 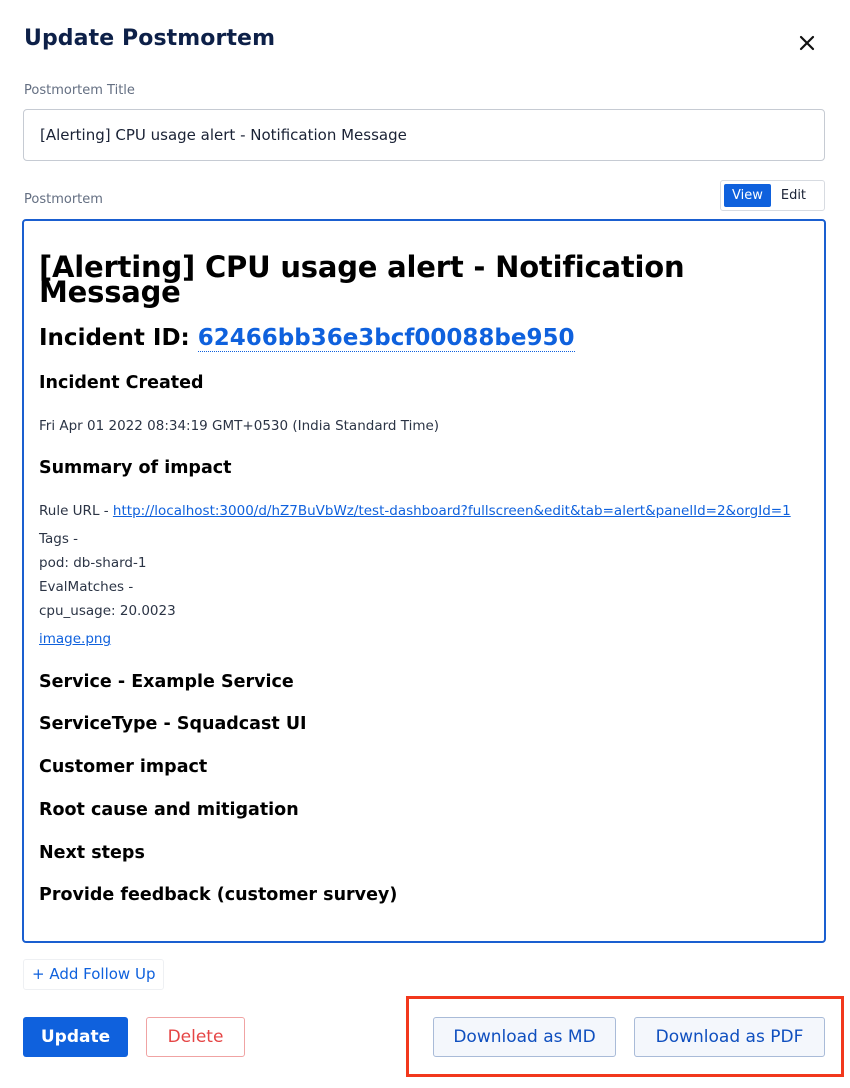 What do you see at coordinates (59, 539) in the screenshot?
I see `tags-label: Tags -` at bounding box center [59, 539].